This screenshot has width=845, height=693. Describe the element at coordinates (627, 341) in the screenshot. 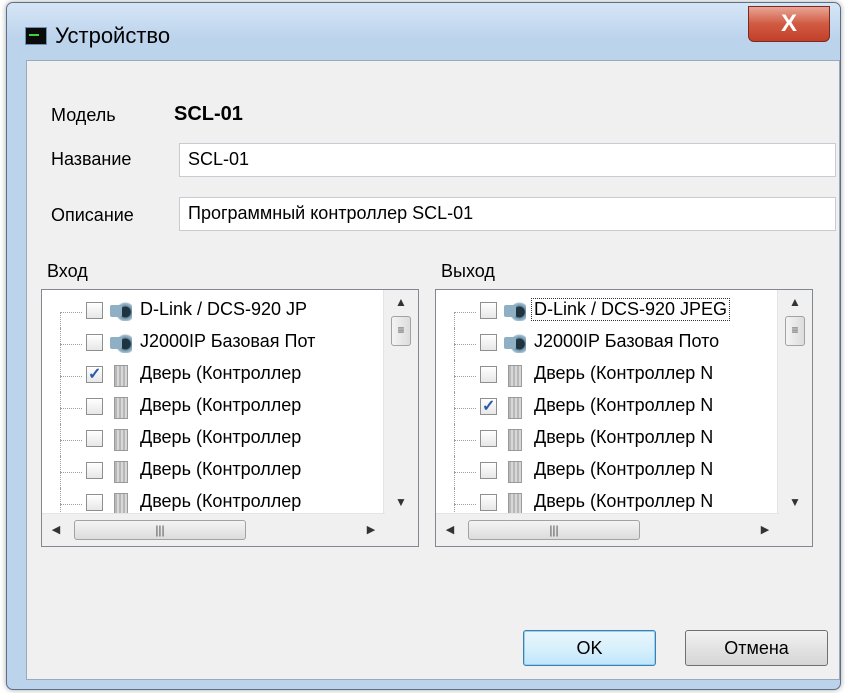

I see `tree-item-label: J2000IP Базовая Пото` at that location.